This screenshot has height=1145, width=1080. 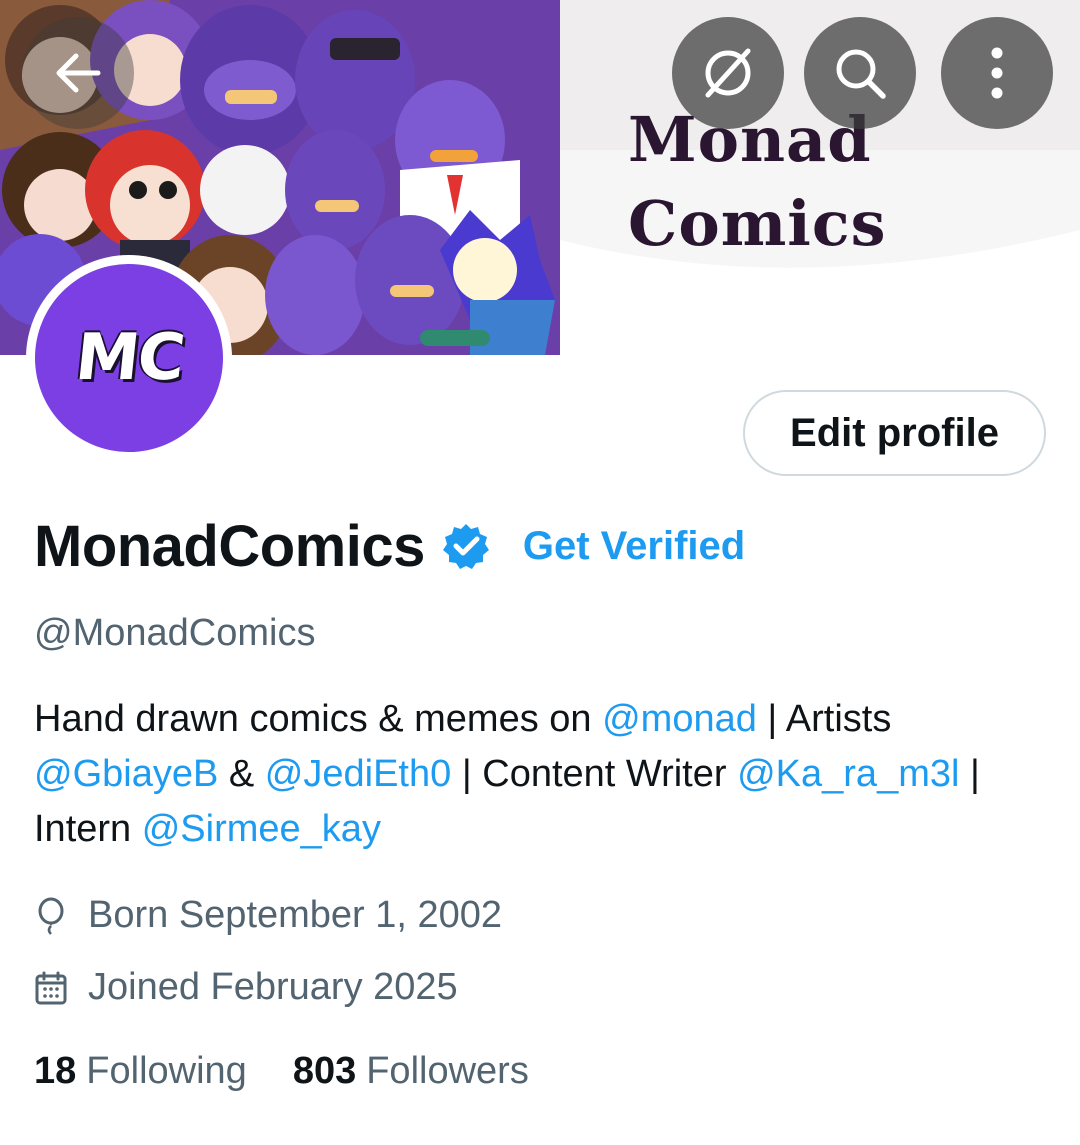 I want to click on mention-jedieth0: @JediEth0, so click(x=358, y=774).